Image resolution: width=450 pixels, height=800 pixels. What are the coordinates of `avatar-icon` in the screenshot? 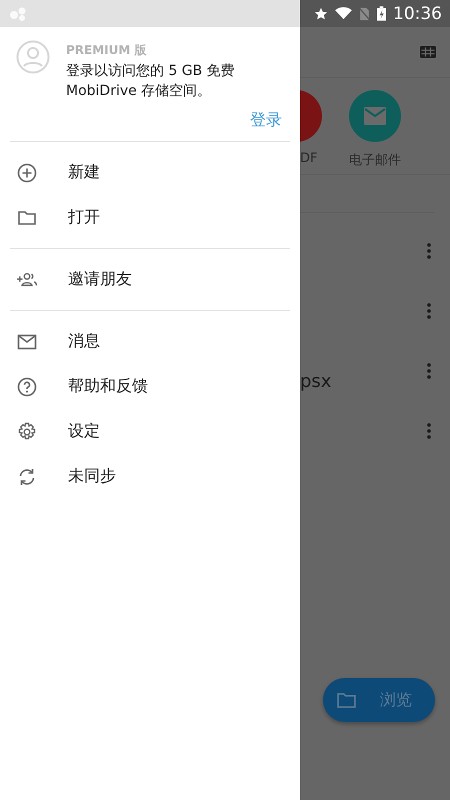 It's located at (33, 57).